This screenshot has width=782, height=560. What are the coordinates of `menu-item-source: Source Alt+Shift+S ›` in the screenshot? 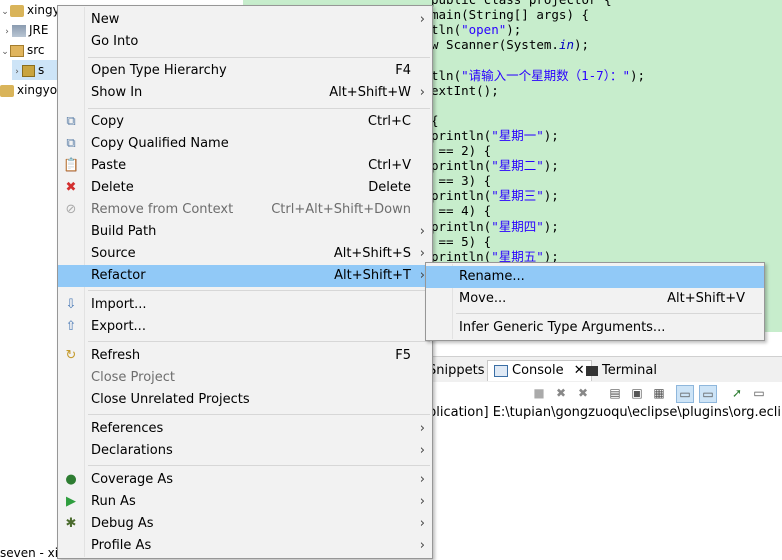 It's located at (245, 254).